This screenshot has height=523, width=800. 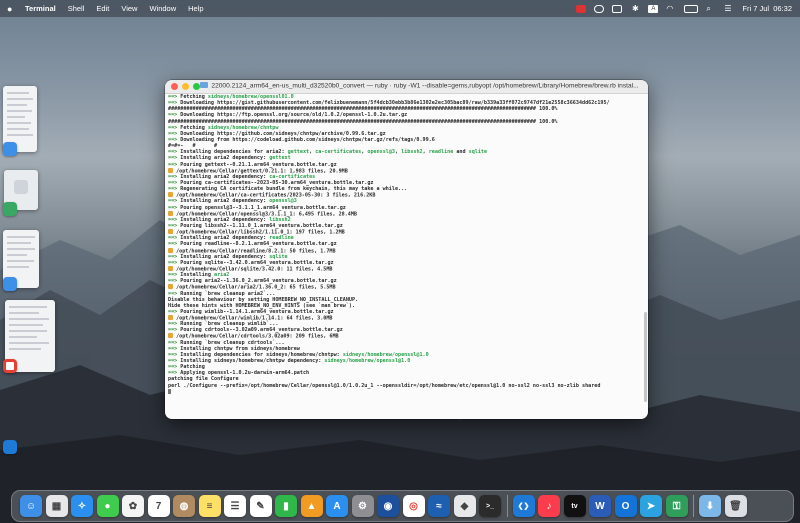 I want to click on messages-icon: ●, so click(x=107, y=506).